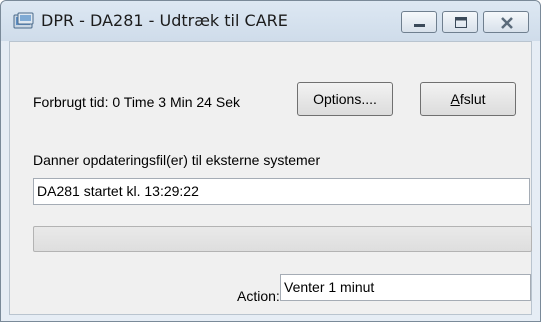  I want to click on maximize-button, so click(460, 22).